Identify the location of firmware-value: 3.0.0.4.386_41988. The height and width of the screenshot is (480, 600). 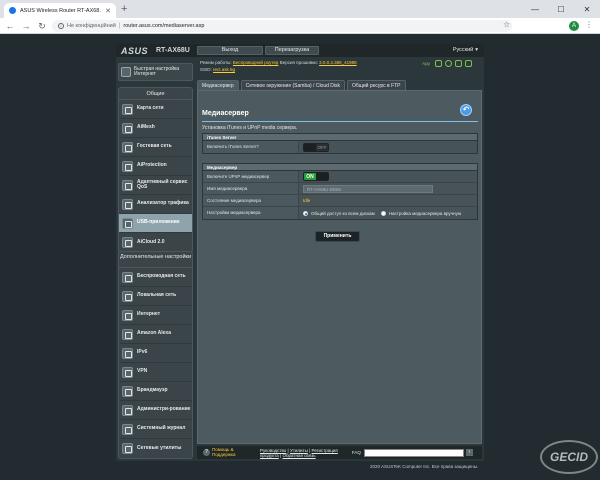
(338, 62).